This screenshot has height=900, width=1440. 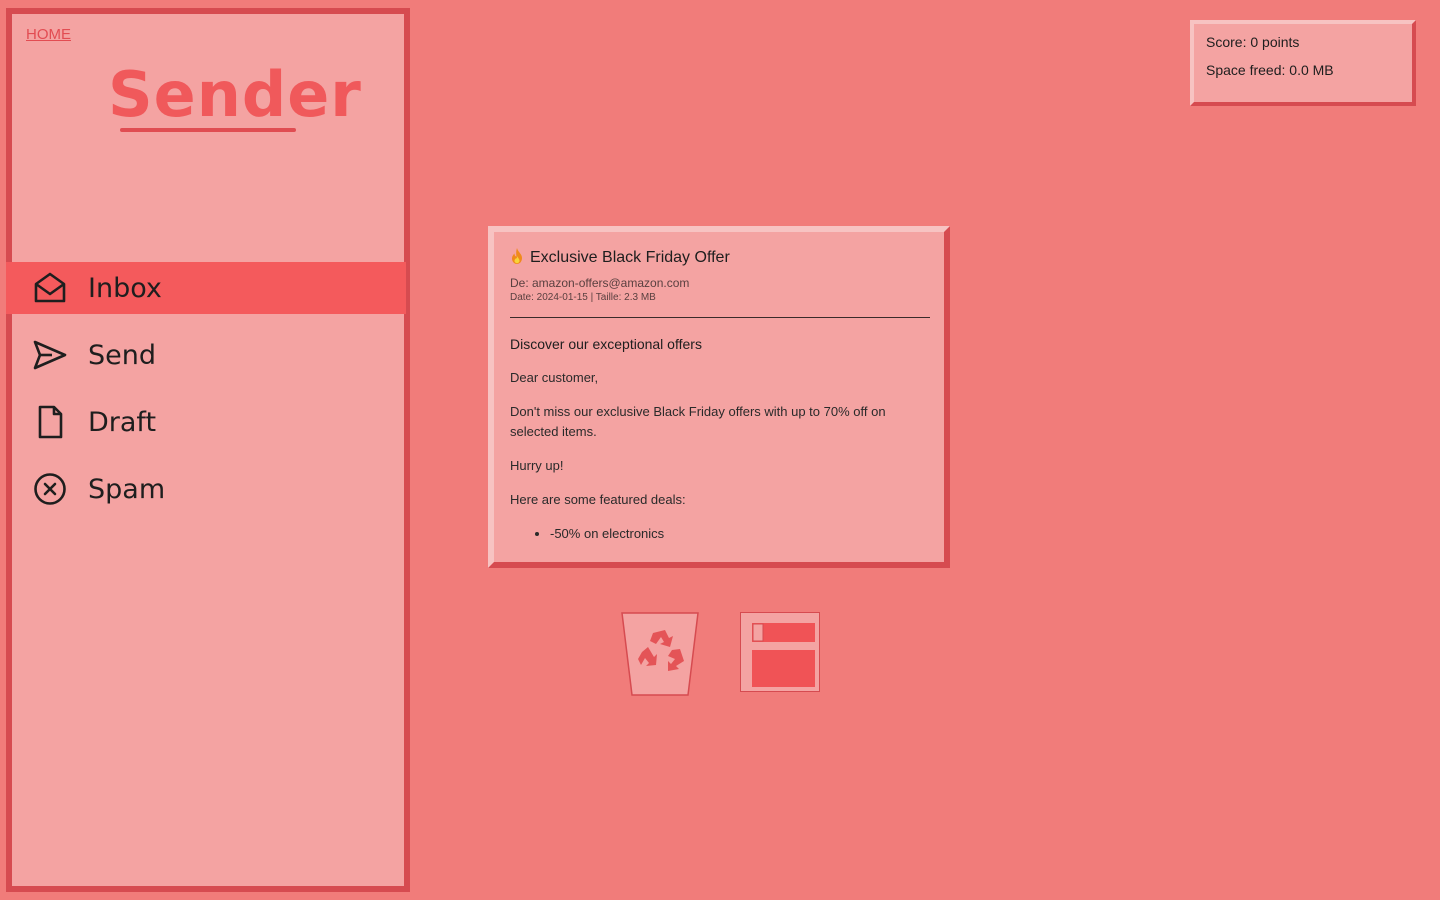 I want to click on archive-icon, so click(x=783, y=655).